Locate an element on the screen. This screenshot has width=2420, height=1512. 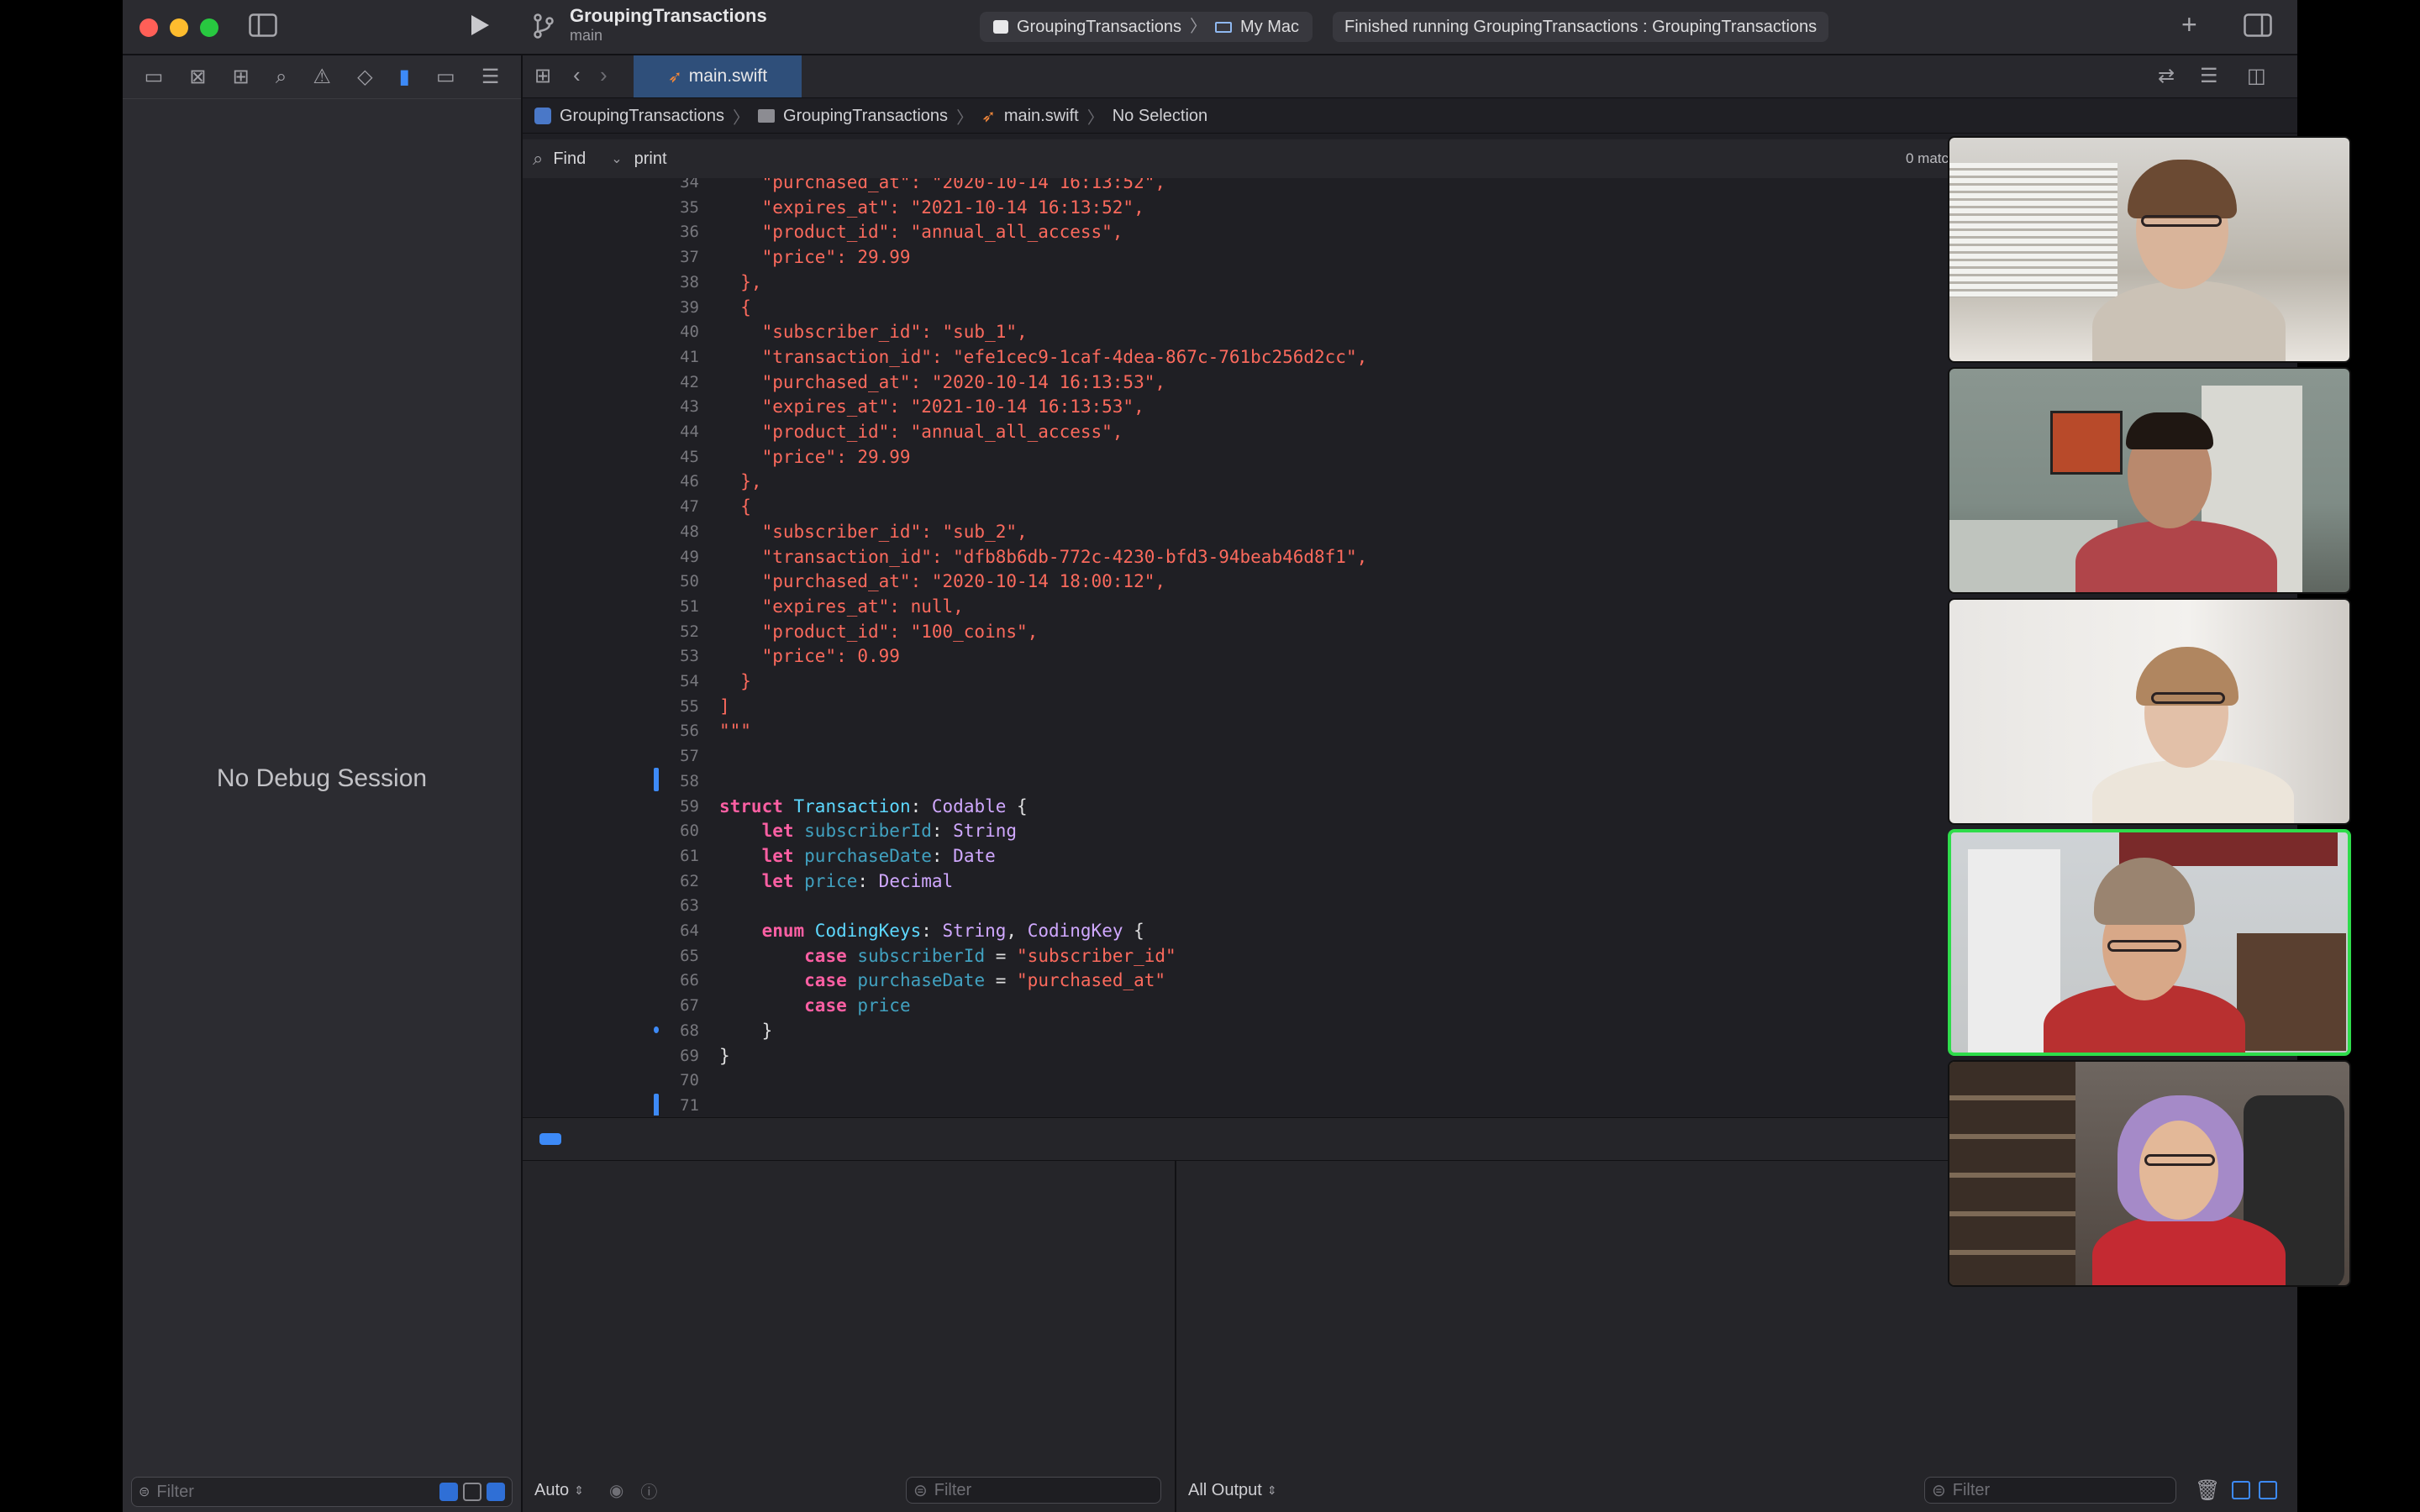
breadcrumb-group: GroupingTransactions is located at coordinates (866, 116).